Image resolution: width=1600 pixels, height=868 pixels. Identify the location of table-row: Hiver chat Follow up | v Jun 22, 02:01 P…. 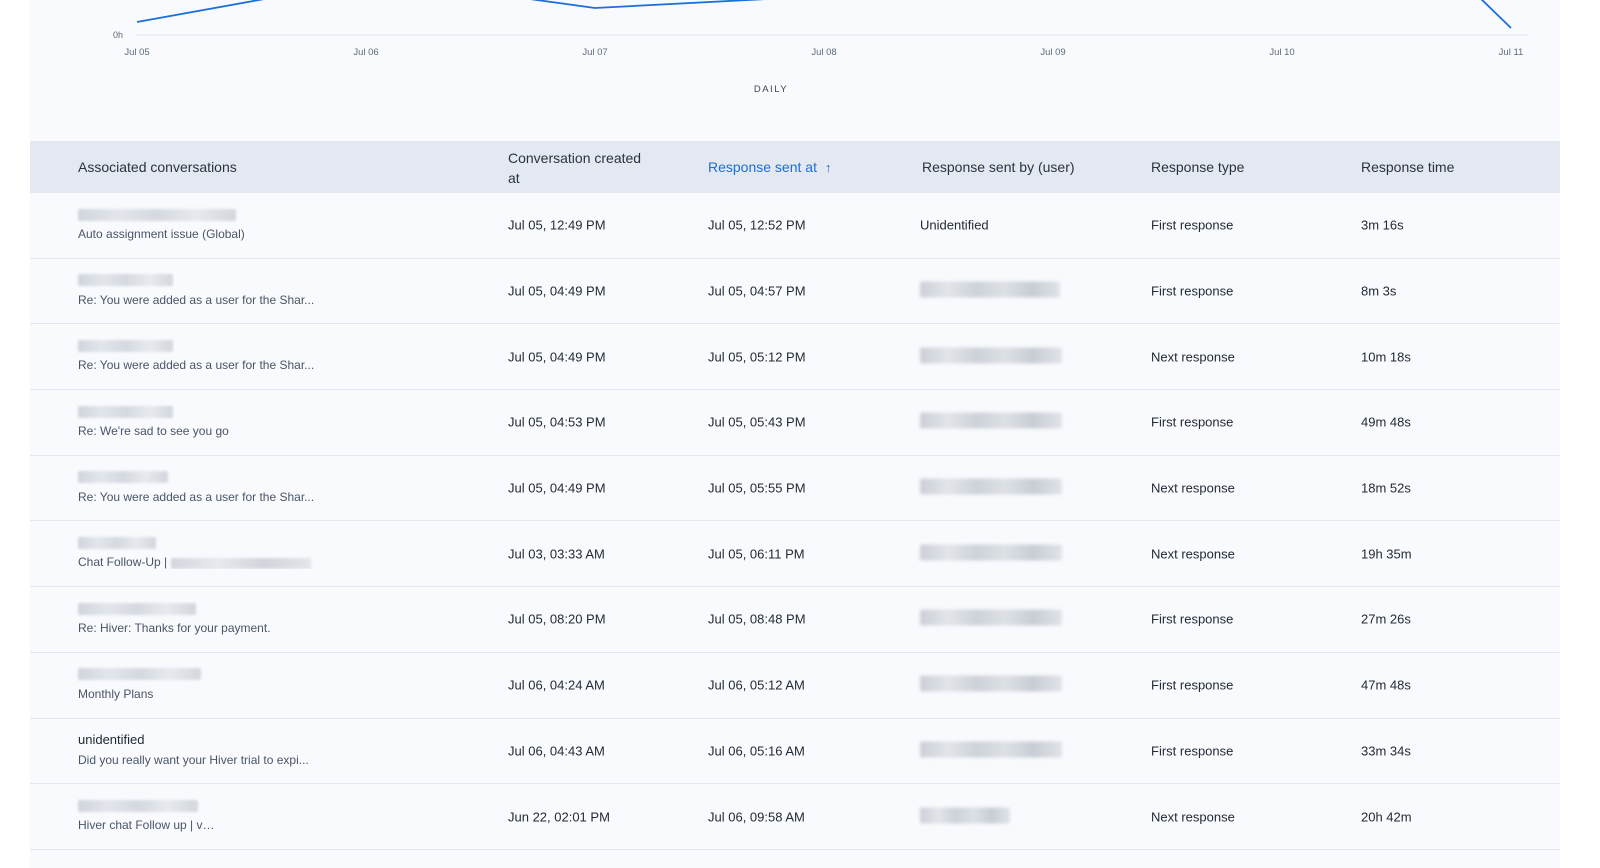
(795, 817).